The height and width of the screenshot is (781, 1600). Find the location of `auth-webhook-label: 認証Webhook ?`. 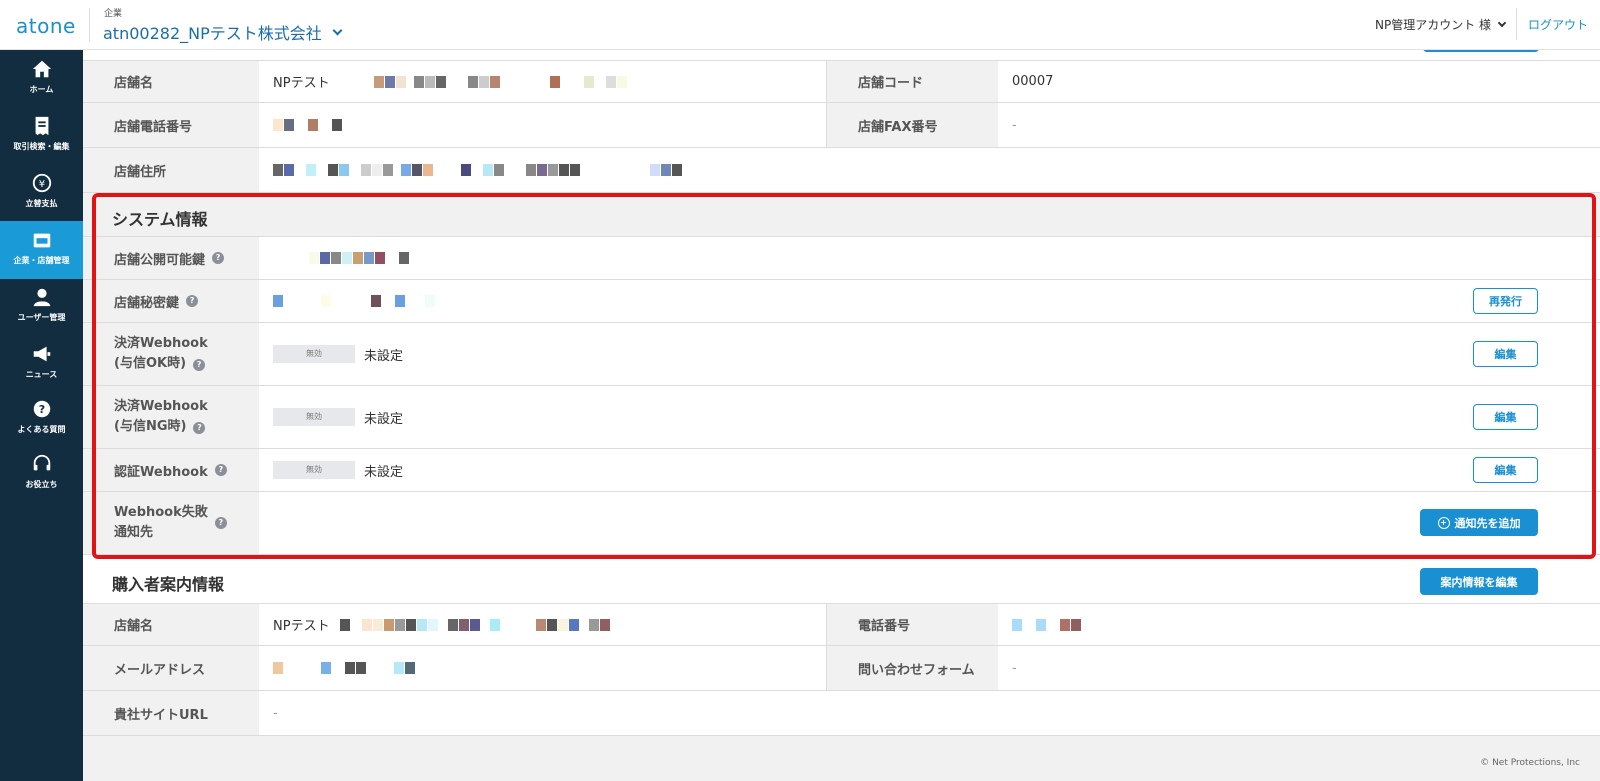

auth-webhook-label: 認証Webhook ? is located at coordinates (171, 470).